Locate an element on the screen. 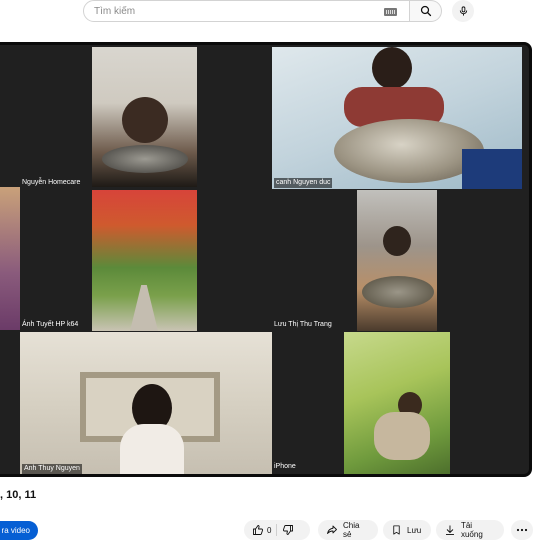  voice-search-button is located at coordinates (463, 11).